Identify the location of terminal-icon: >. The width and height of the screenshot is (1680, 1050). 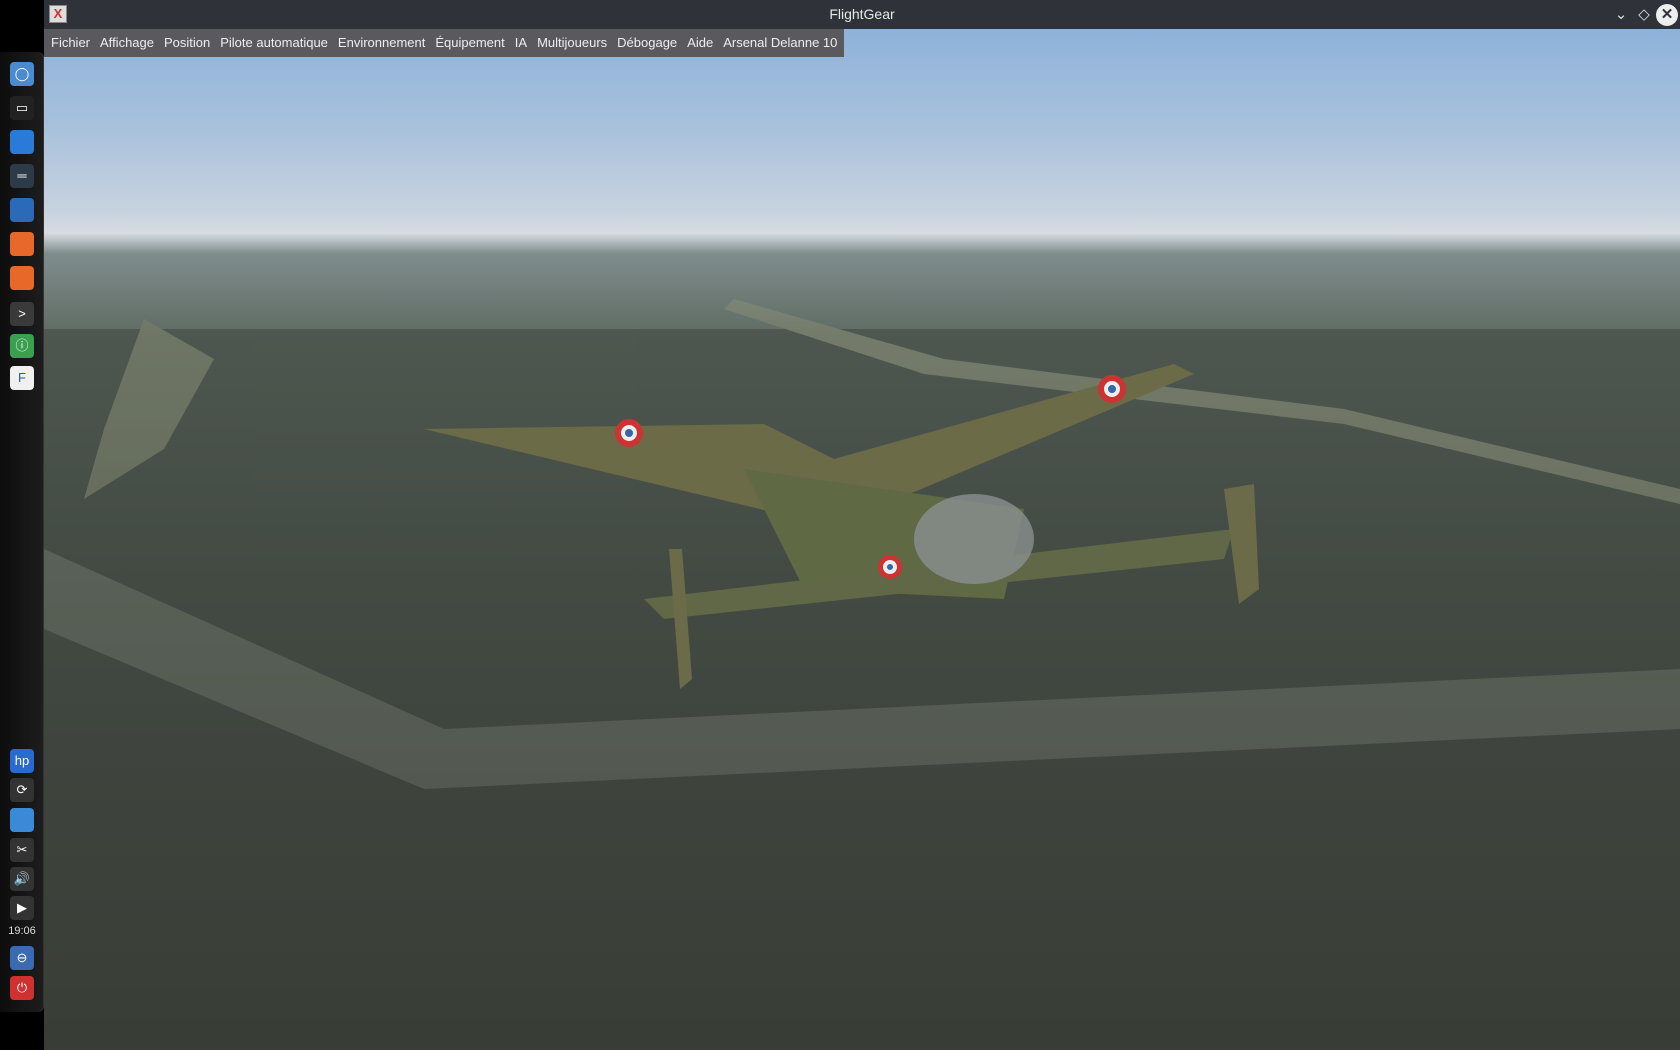
(22, 314).